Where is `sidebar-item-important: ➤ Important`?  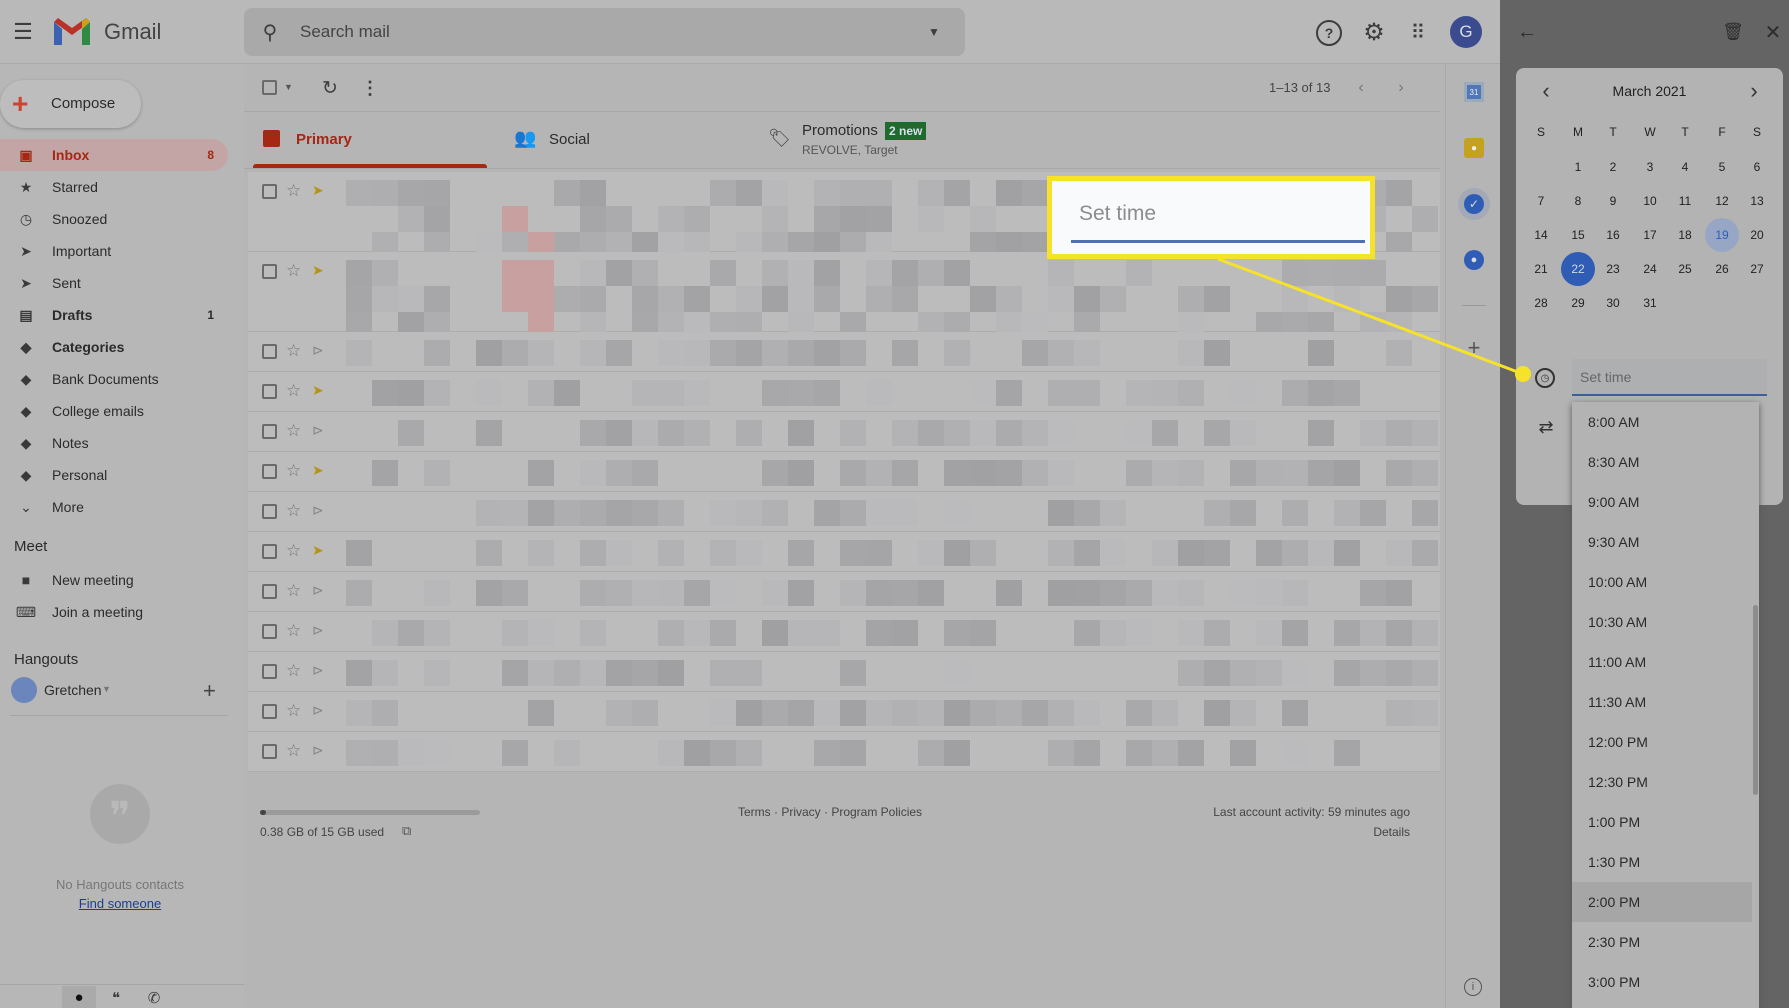 sidebar-item-important: ➤ Important is located at coordinates (114, 251).